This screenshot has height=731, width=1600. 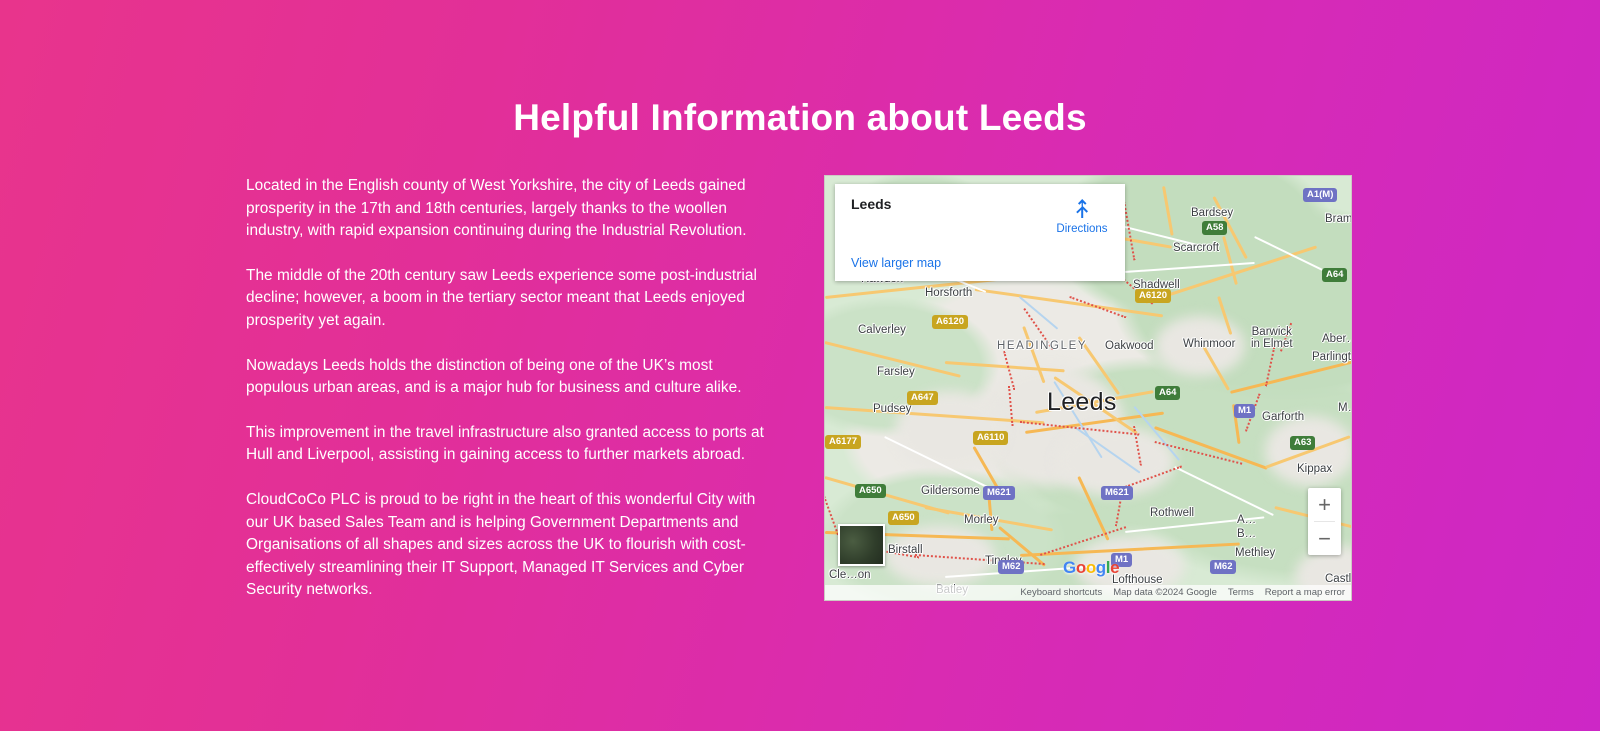 I want to click on report-map-error-link: Report a map error, so click(x=1305, y=592).